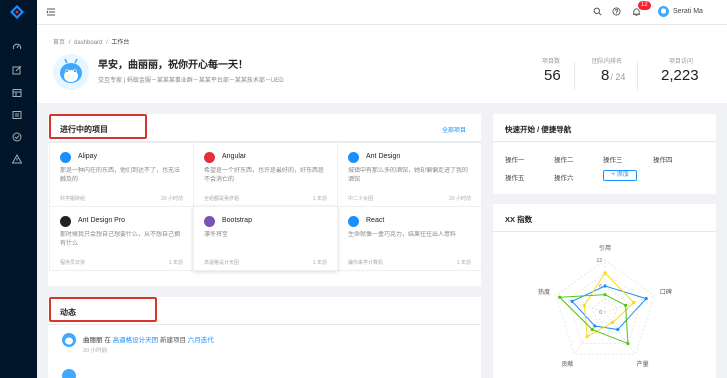 The height and width of the screenshot is (378, 727). I want to click on quick-link-4: 操作四, so click(663, 159).